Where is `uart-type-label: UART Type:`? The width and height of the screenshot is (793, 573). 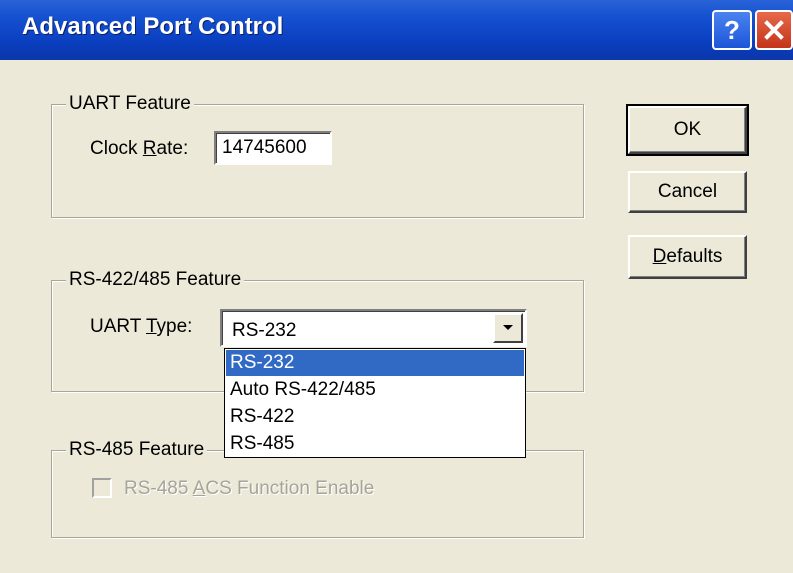 uart-type-label: UART Type: is located at coordinates (141, 326).